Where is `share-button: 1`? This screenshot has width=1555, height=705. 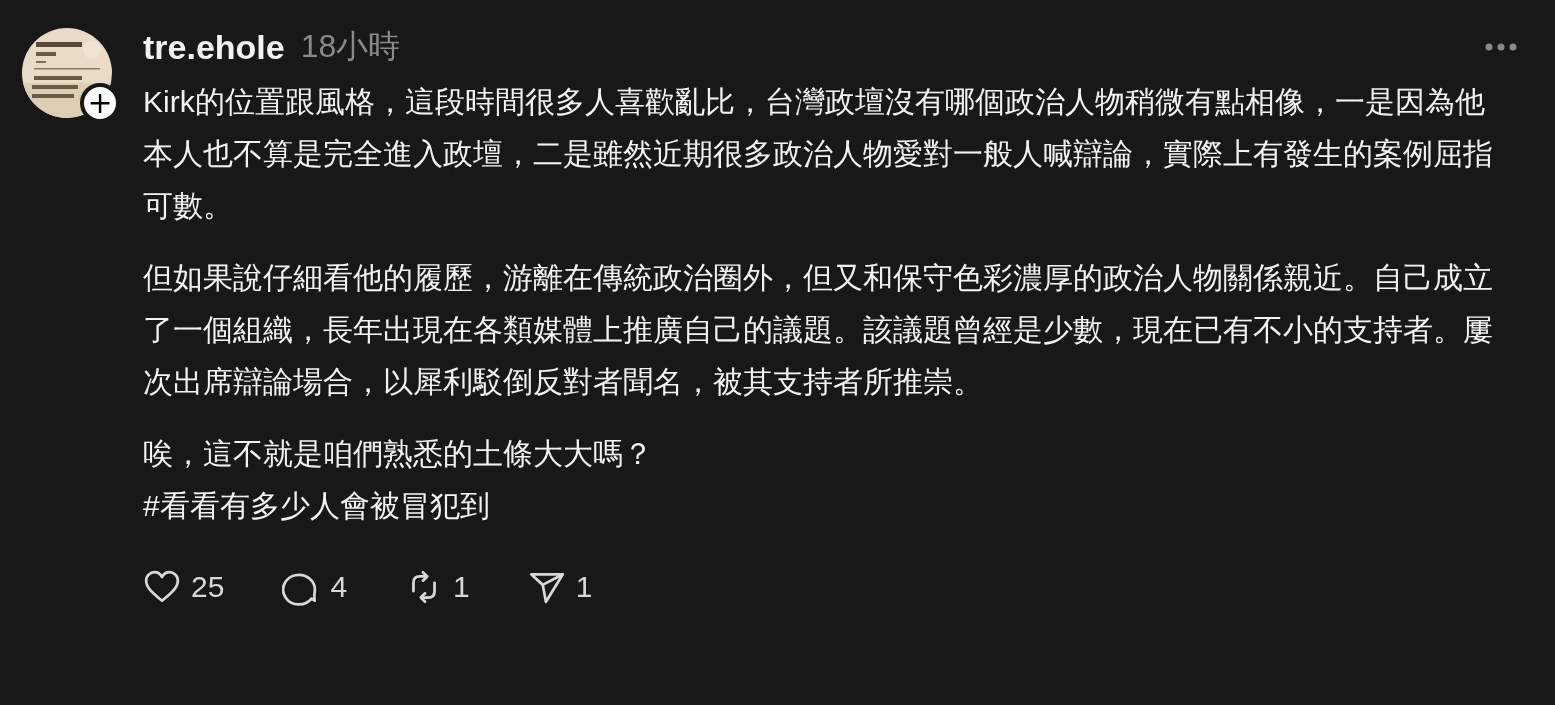
share-button: 1 is located at coordinates (560, 587).